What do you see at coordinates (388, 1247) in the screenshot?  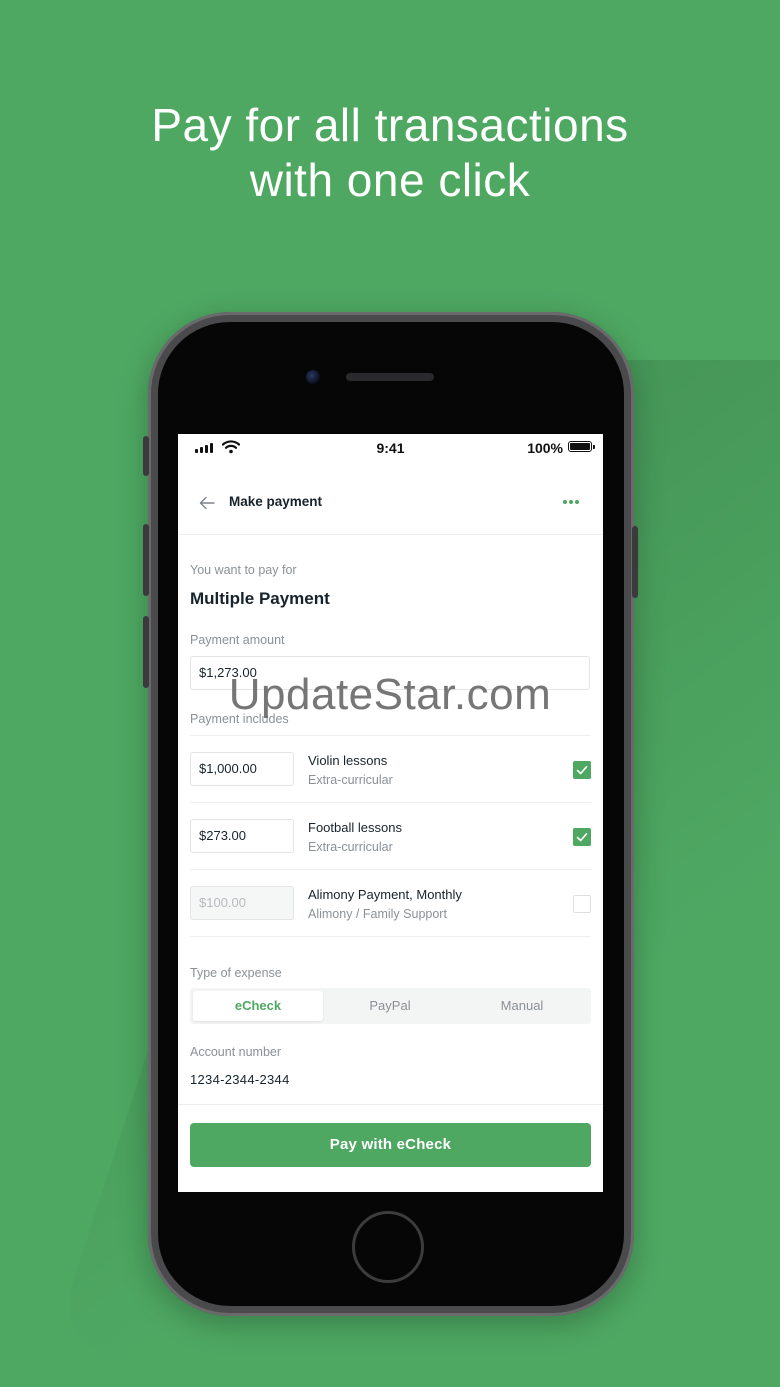 I see `home-button` at bounding box center [388, 1247].